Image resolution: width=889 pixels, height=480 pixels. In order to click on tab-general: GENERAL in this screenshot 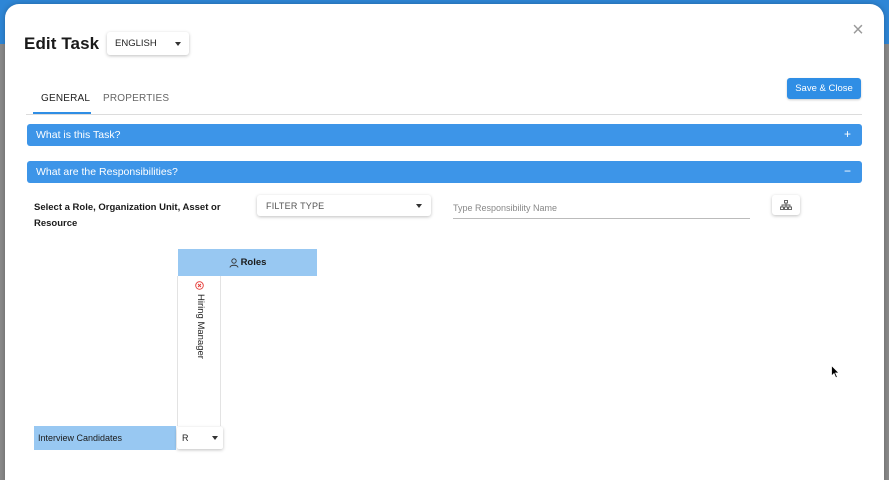, I will do `click(65, 98)`.